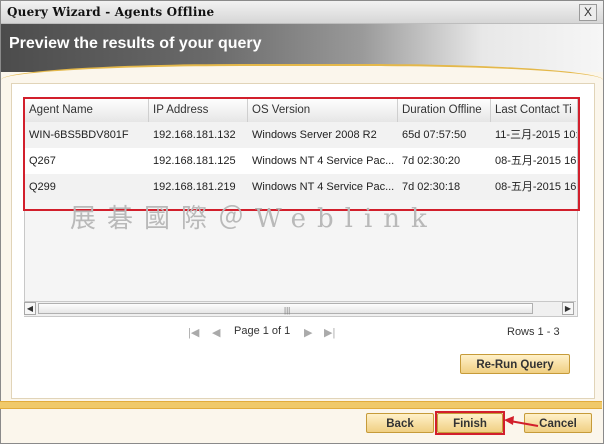 The width and height of the screenshot is (604, 444). I want to click on last-page-icon: ▶|, so click(329, 332).